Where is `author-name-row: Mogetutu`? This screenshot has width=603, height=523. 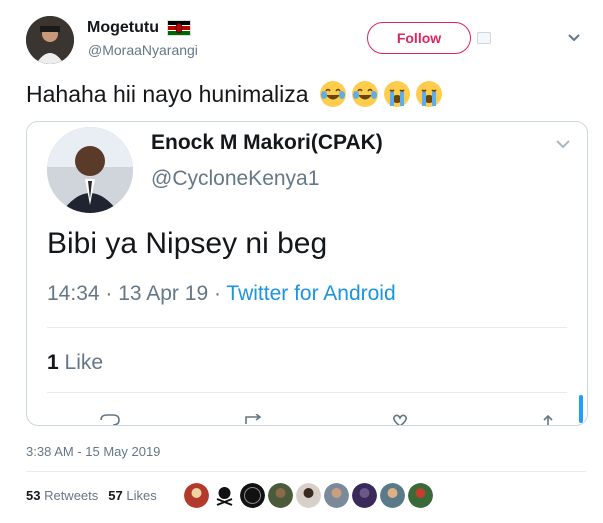
author-name-row: Mogetutu is located at coordinates (139, 28).